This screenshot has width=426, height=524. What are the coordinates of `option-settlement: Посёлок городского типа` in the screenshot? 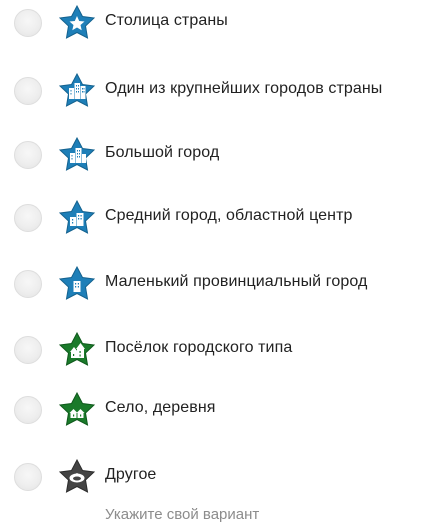 It's located at (213, 350).